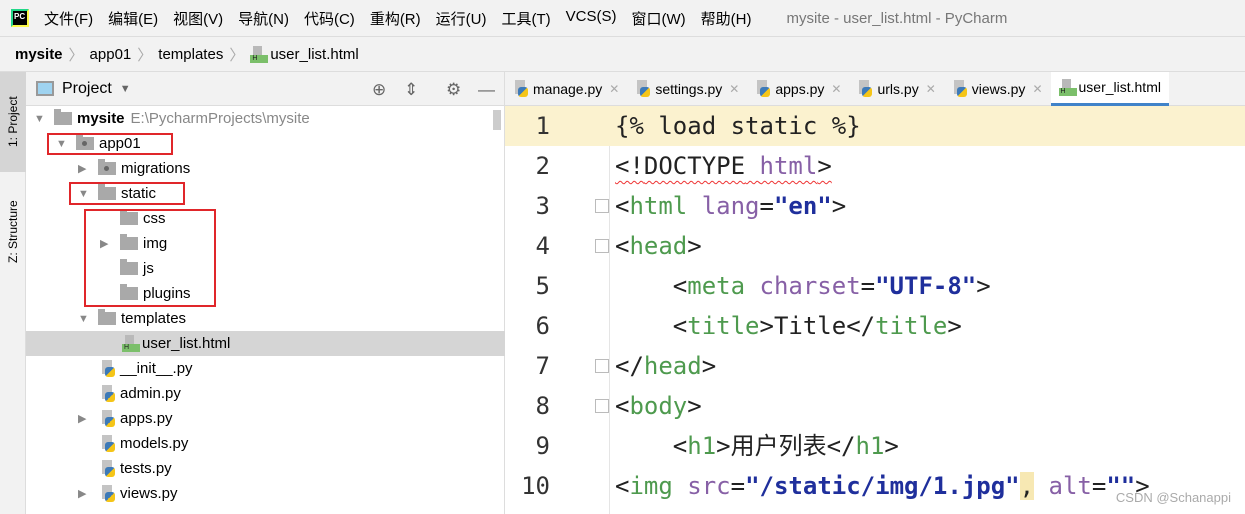  What do you see at coordinates (265, 493) in the screenshot?
I see `tree-item: ▶ views.py` at bounding box center [265, 493].